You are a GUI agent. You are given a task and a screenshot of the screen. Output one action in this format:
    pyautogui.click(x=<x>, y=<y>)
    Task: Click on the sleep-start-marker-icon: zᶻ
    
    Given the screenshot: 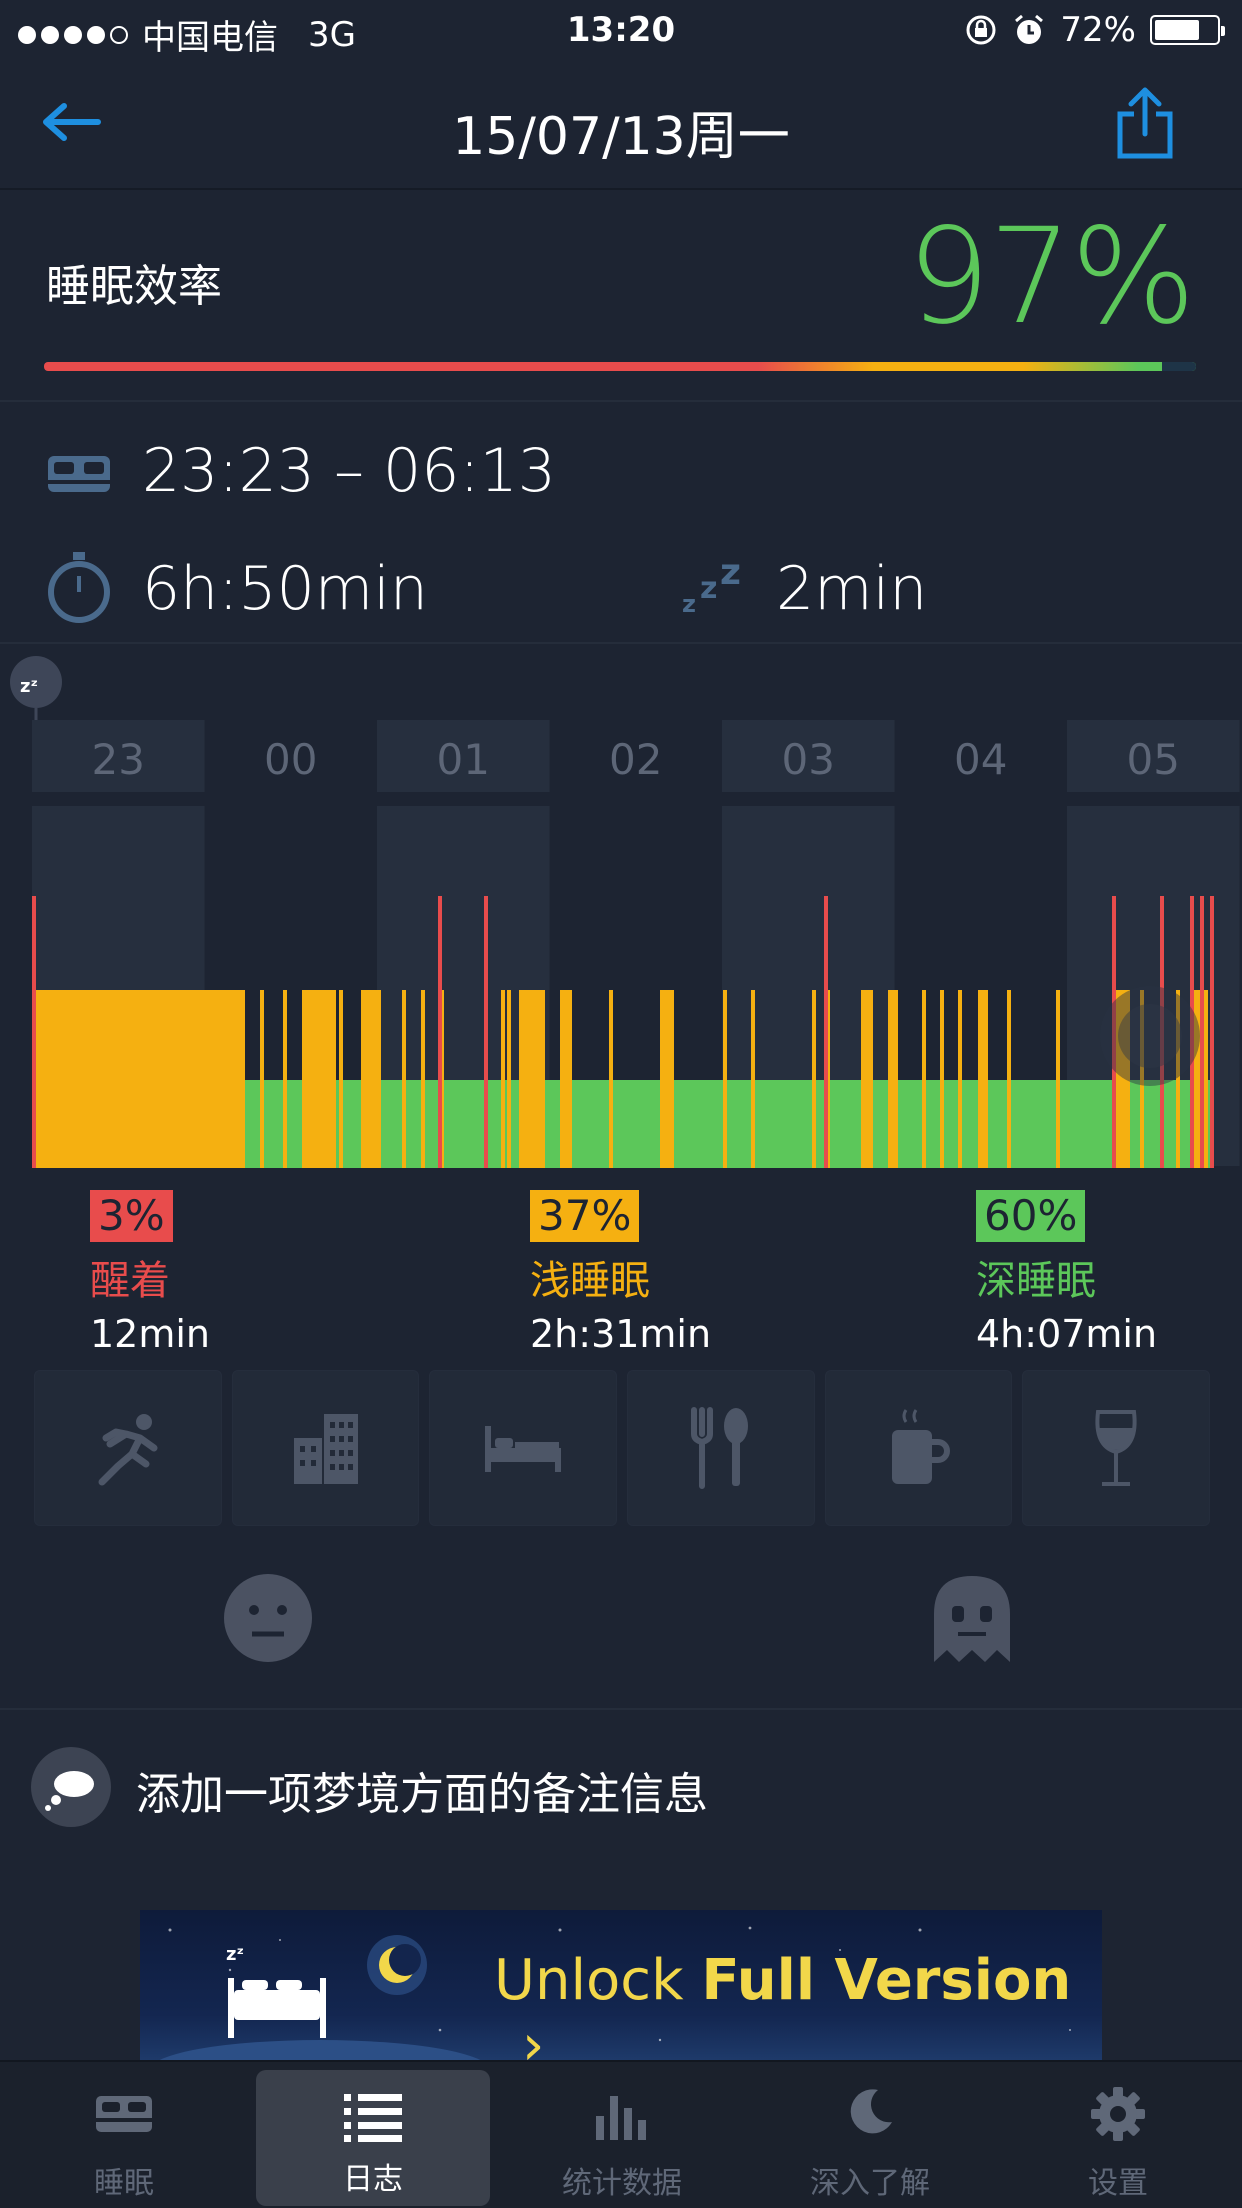 What is the action you would take?
    pyautogui.click(x=36, y=688)
    